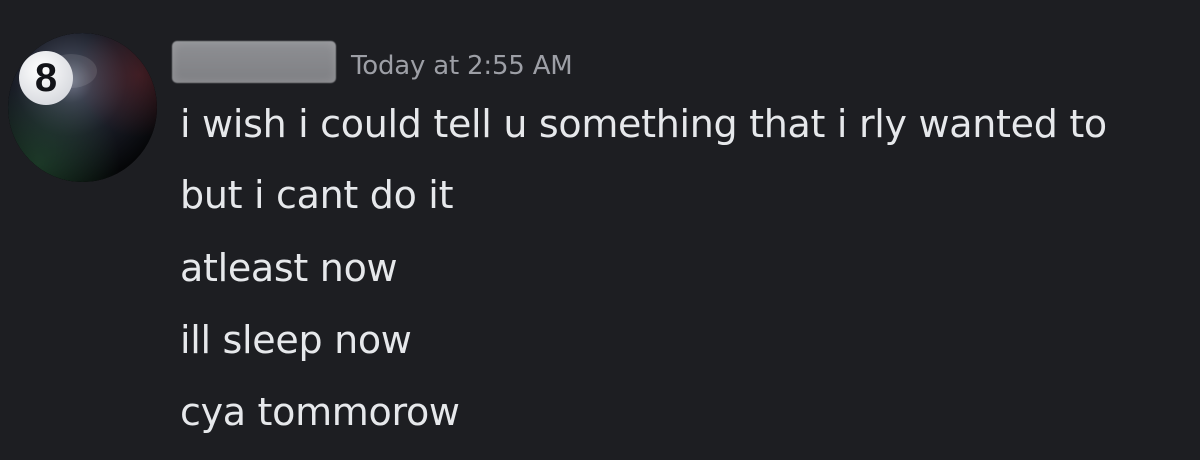  What do you see at coordinates (462, 66) in the screenshot?
I see `message-timestamp: Today at 2:55 AM` at bounding box center [462, 66].